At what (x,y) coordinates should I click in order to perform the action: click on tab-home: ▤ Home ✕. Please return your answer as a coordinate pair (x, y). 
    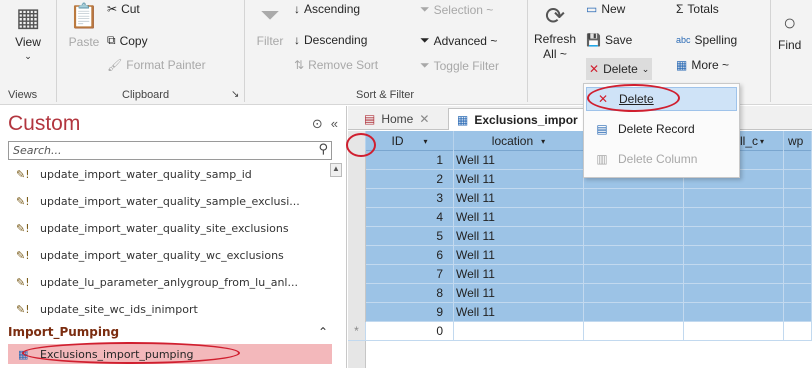
    Looking at the image, I should click on (396, 119).